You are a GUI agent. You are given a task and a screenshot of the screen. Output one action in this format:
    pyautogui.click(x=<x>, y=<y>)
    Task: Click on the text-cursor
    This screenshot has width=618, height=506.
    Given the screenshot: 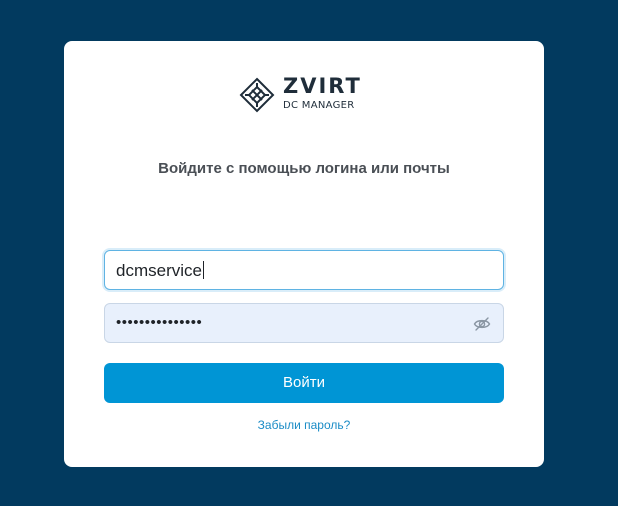 What is the action you would take?
    pyautogui.click(x=203, y=270)
    